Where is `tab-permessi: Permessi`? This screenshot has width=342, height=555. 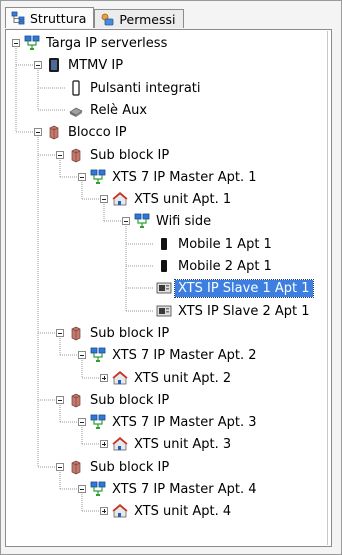 tab-permessi: Permessi is located at coordinates (139, 18).